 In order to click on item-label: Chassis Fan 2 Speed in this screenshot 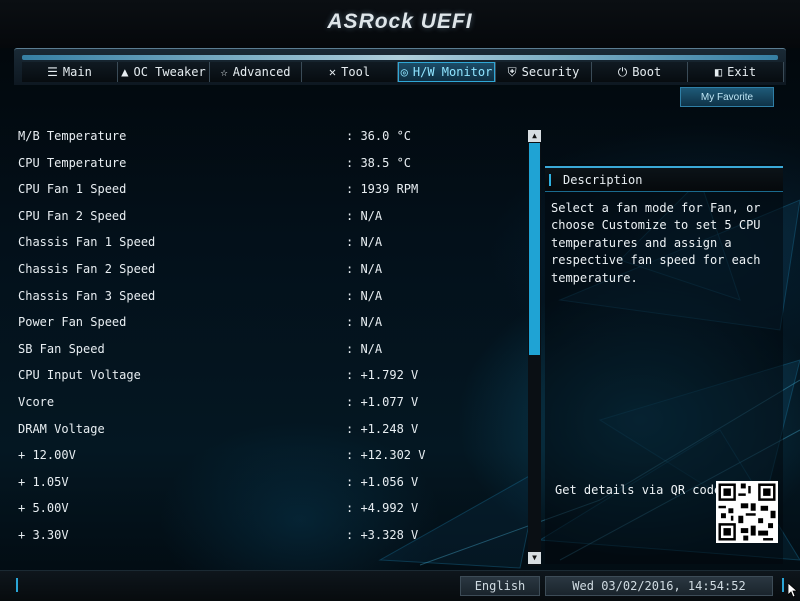, I will do `click(87, 268)`.